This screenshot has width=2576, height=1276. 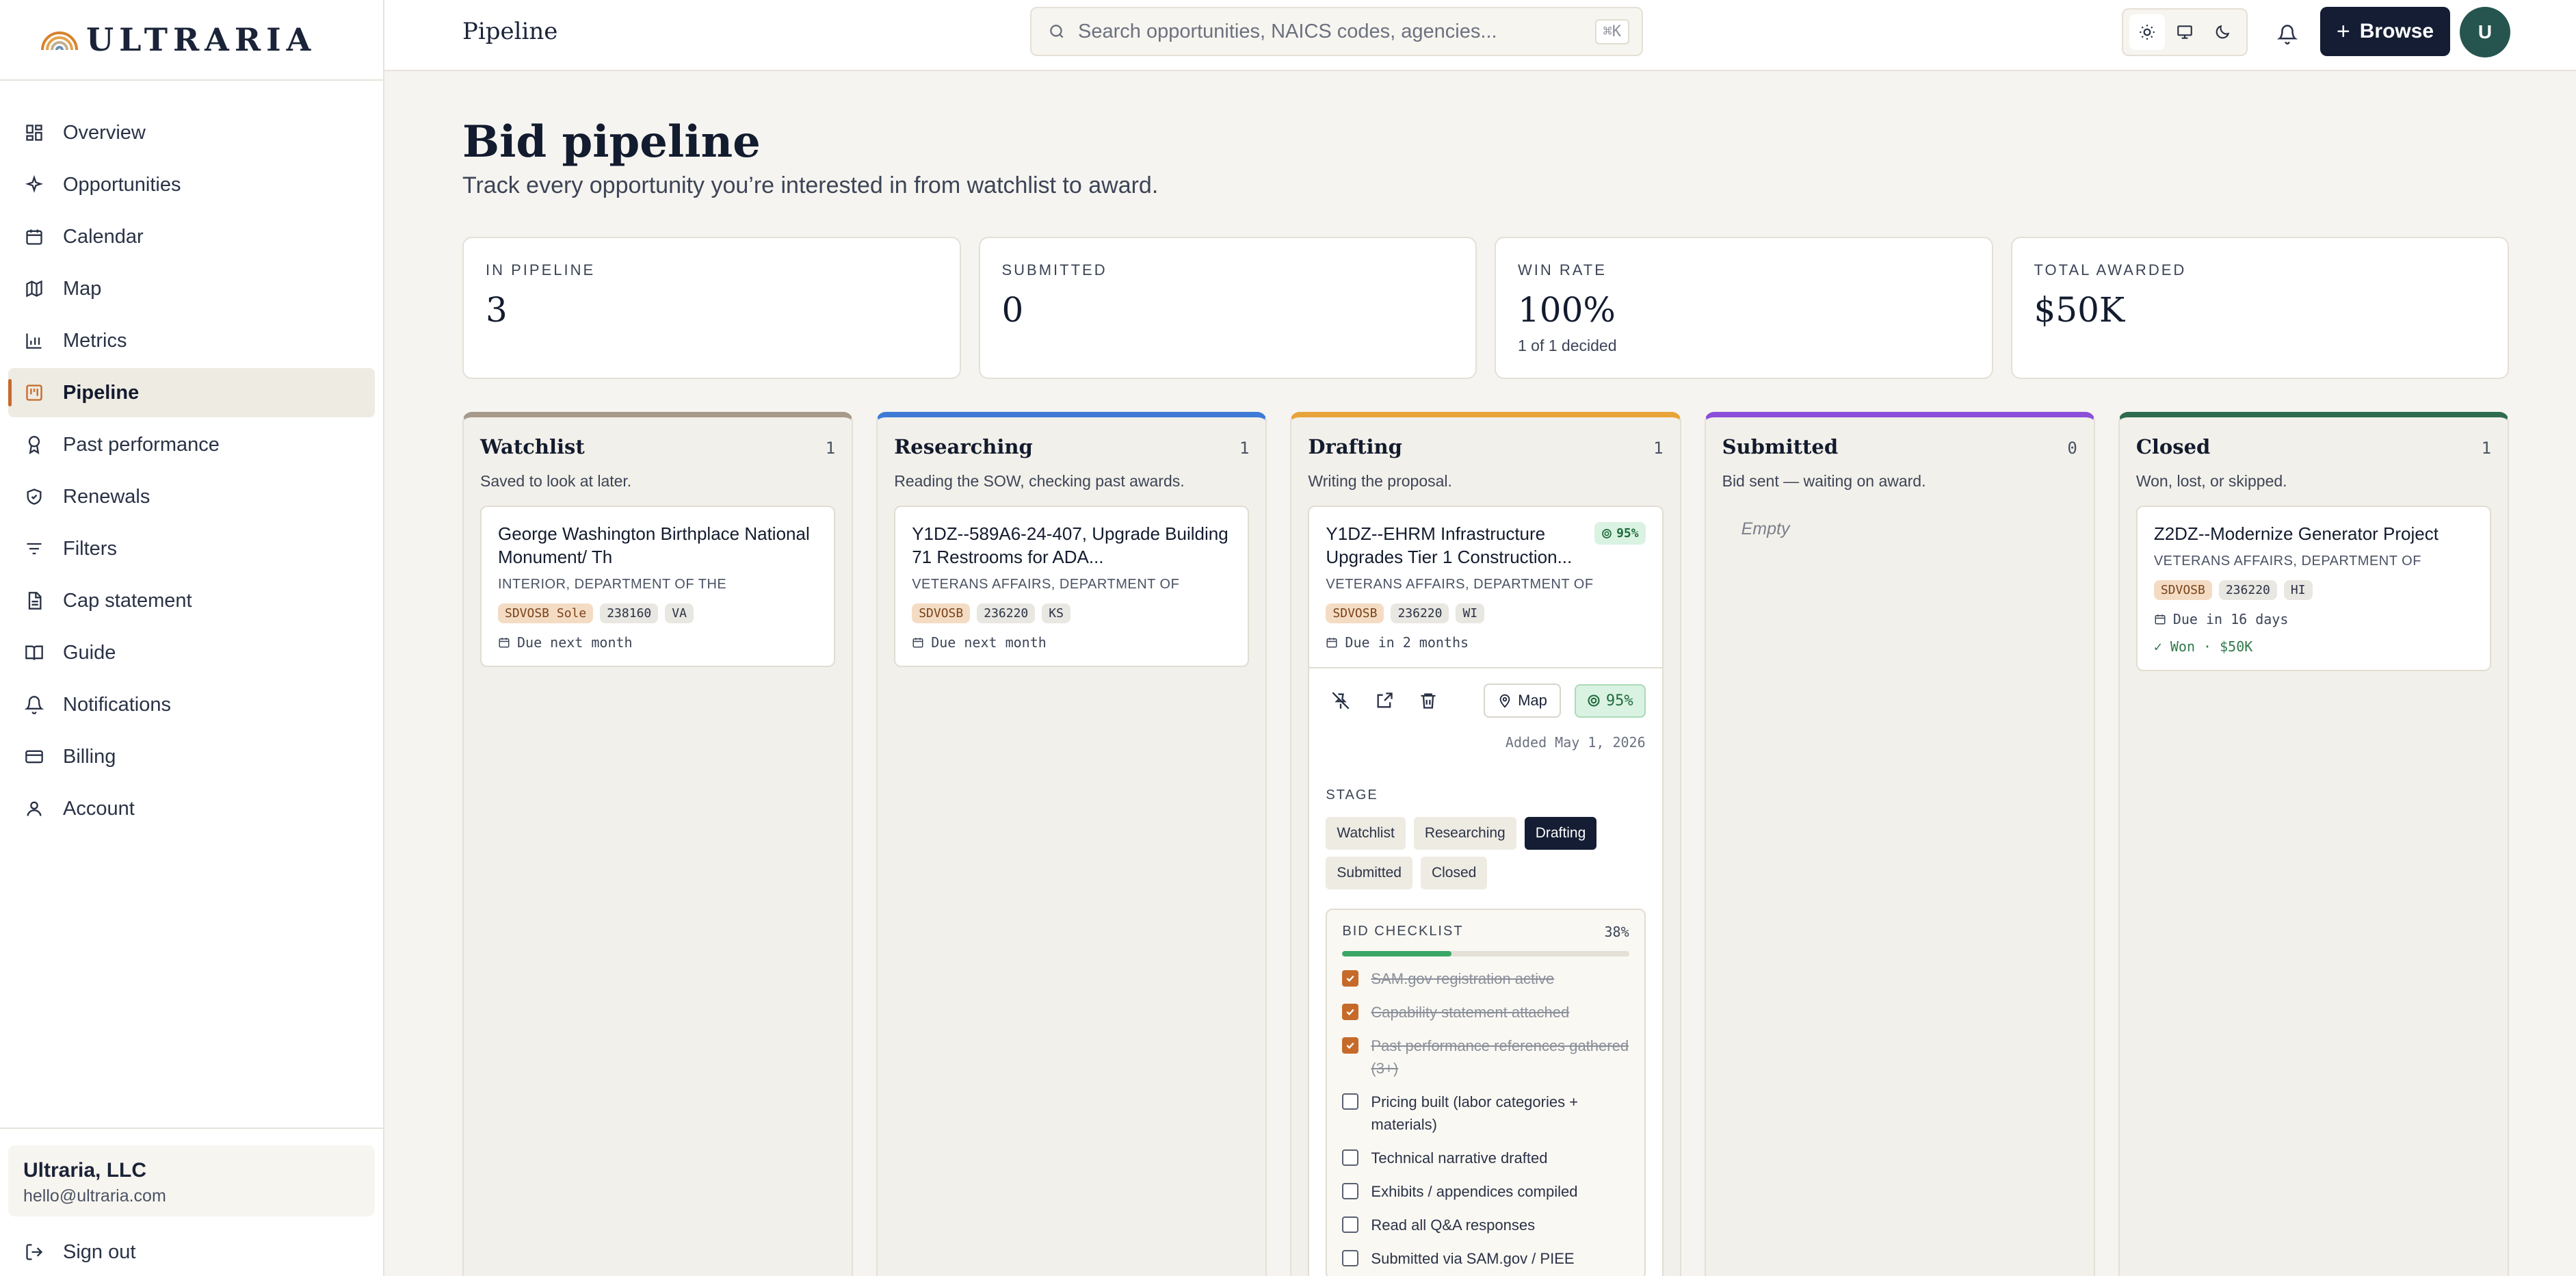 What do you see at coordinates (2485, 32) in the screenshot?
I see `avatar: U` at bounding box center [2485, 32].